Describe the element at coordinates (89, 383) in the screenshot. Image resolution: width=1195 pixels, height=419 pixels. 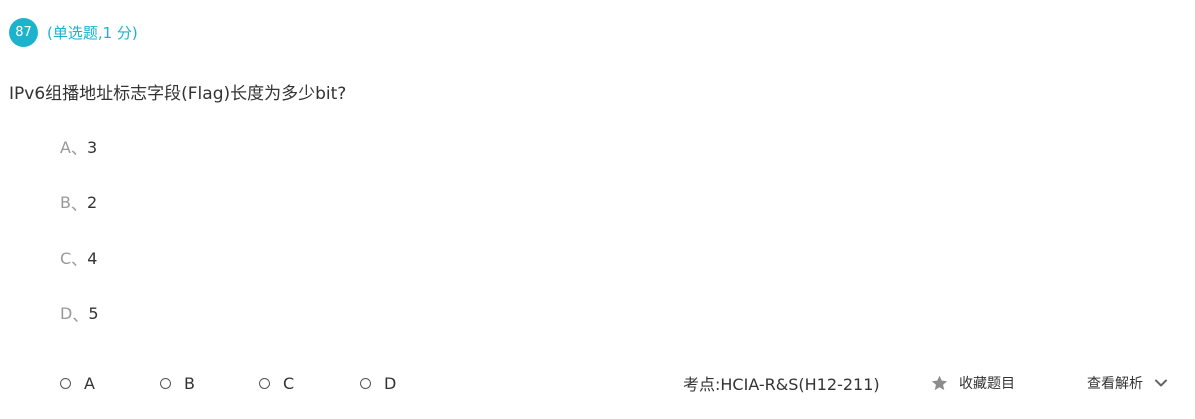
I see `answer-radio-label: A` at that location.